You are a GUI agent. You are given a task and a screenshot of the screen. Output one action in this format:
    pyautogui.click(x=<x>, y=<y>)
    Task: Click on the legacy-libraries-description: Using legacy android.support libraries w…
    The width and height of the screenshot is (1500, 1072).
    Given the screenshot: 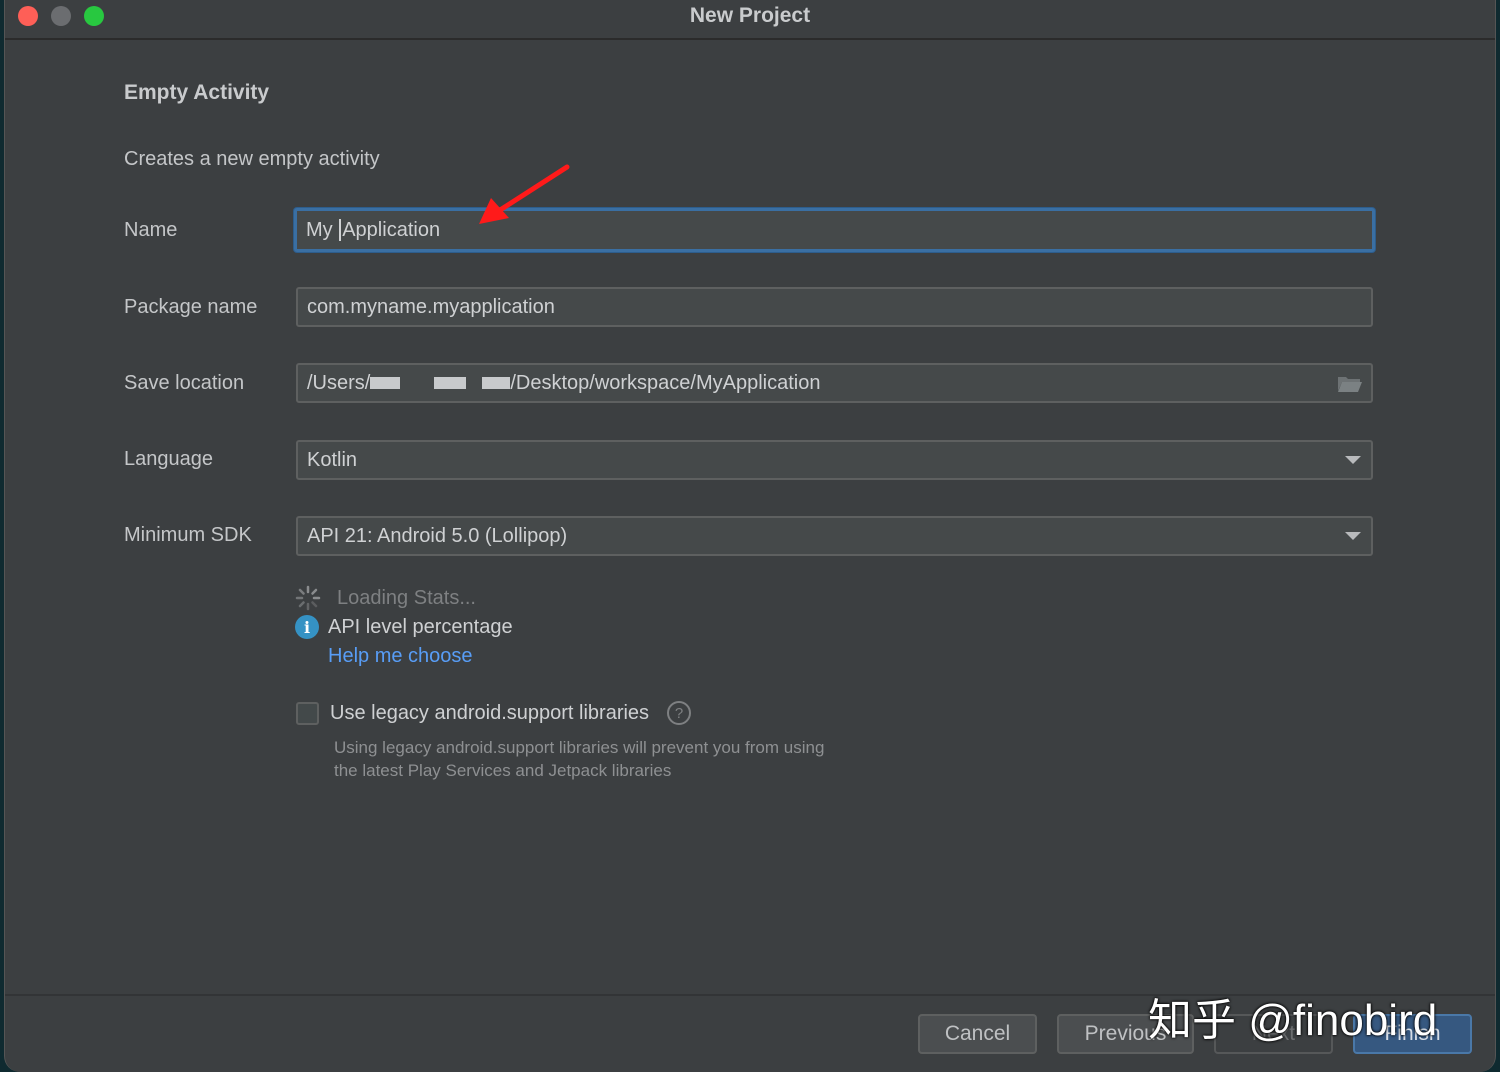 What is the action you would take?
    pyautogui.click(x=579, y=759)
    